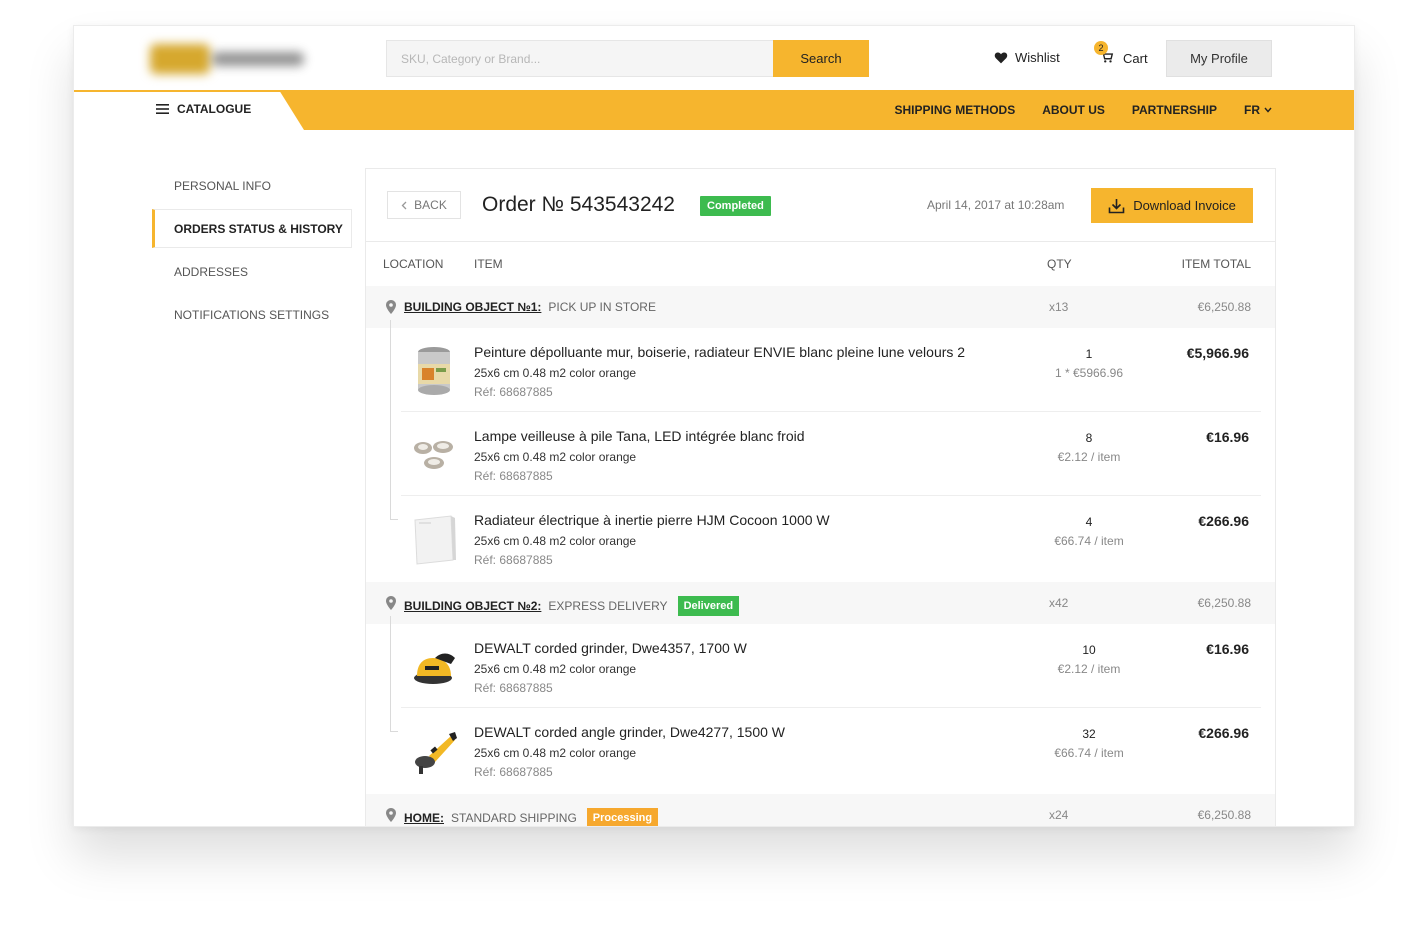 The image size is (1428, 948). Describe the element at coordinates (579, 58) in the screenshot. I see `search-input` at that location.